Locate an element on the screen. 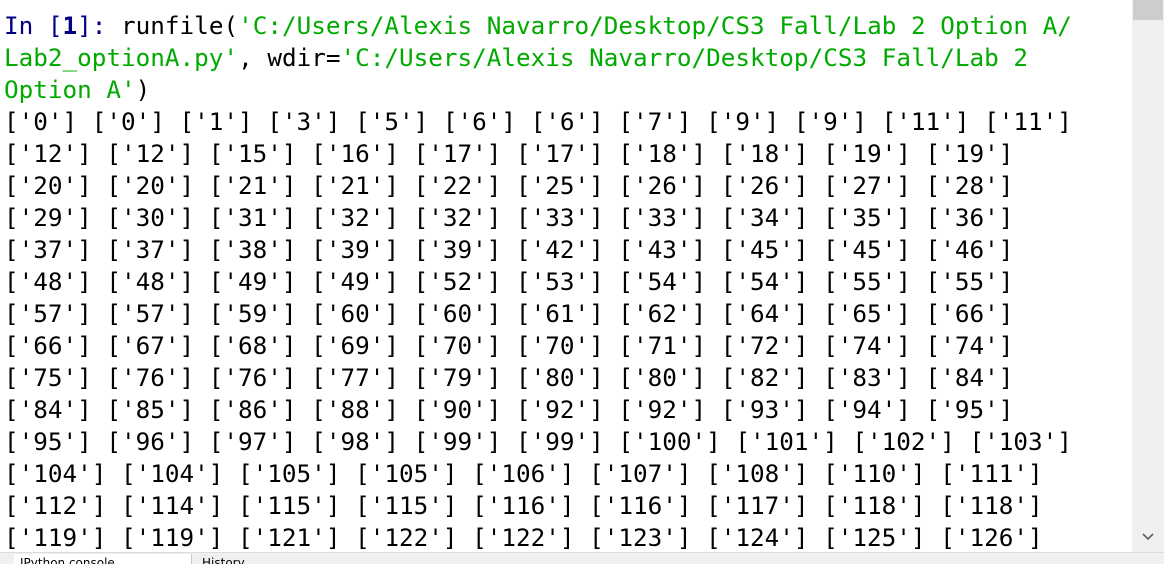  prompt-suffix: ]: is located at coordinates (99, 25).